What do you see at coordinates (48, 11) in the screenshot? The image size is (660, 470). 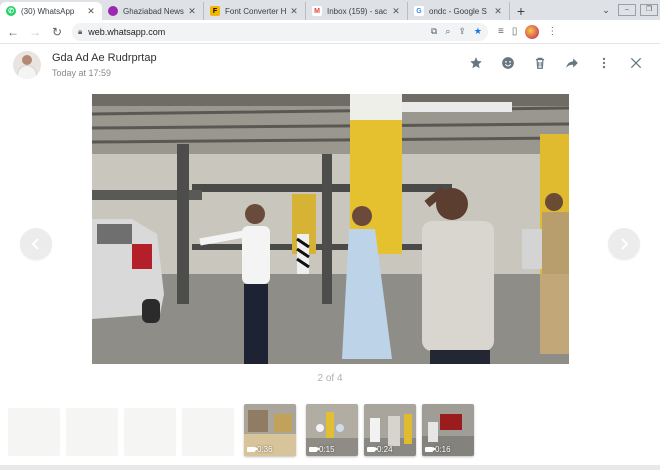 I see `tab-title: (30) WhatsApp` at bounding box center [48, 11].